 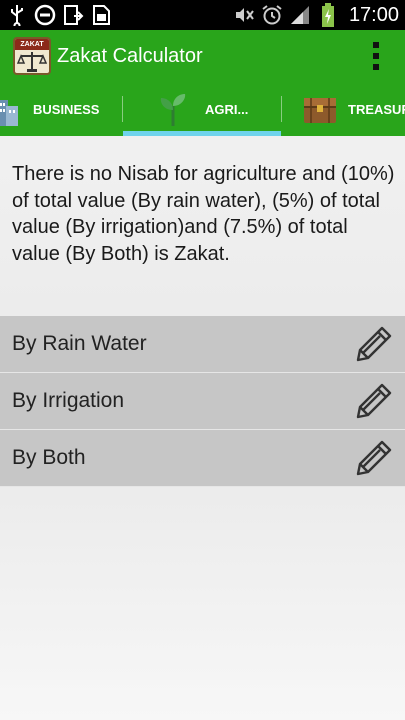 I want to click on tab-business-label: BUSINESS, so click(x=66, y=109).